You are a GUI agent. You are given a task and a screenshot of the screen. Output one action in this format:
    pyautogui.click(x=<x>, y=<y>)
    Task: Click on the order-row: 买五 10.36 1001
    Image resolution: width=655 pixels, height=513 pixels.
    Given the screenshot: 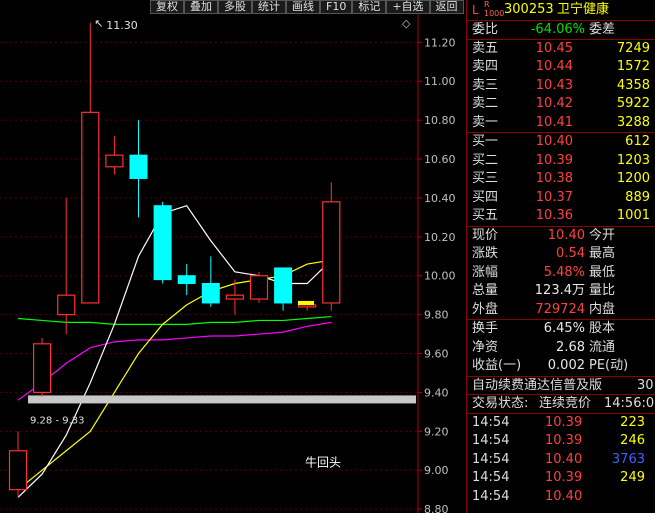 What is the action you would take?
    pyautogui.click(x=561, y=216)
    